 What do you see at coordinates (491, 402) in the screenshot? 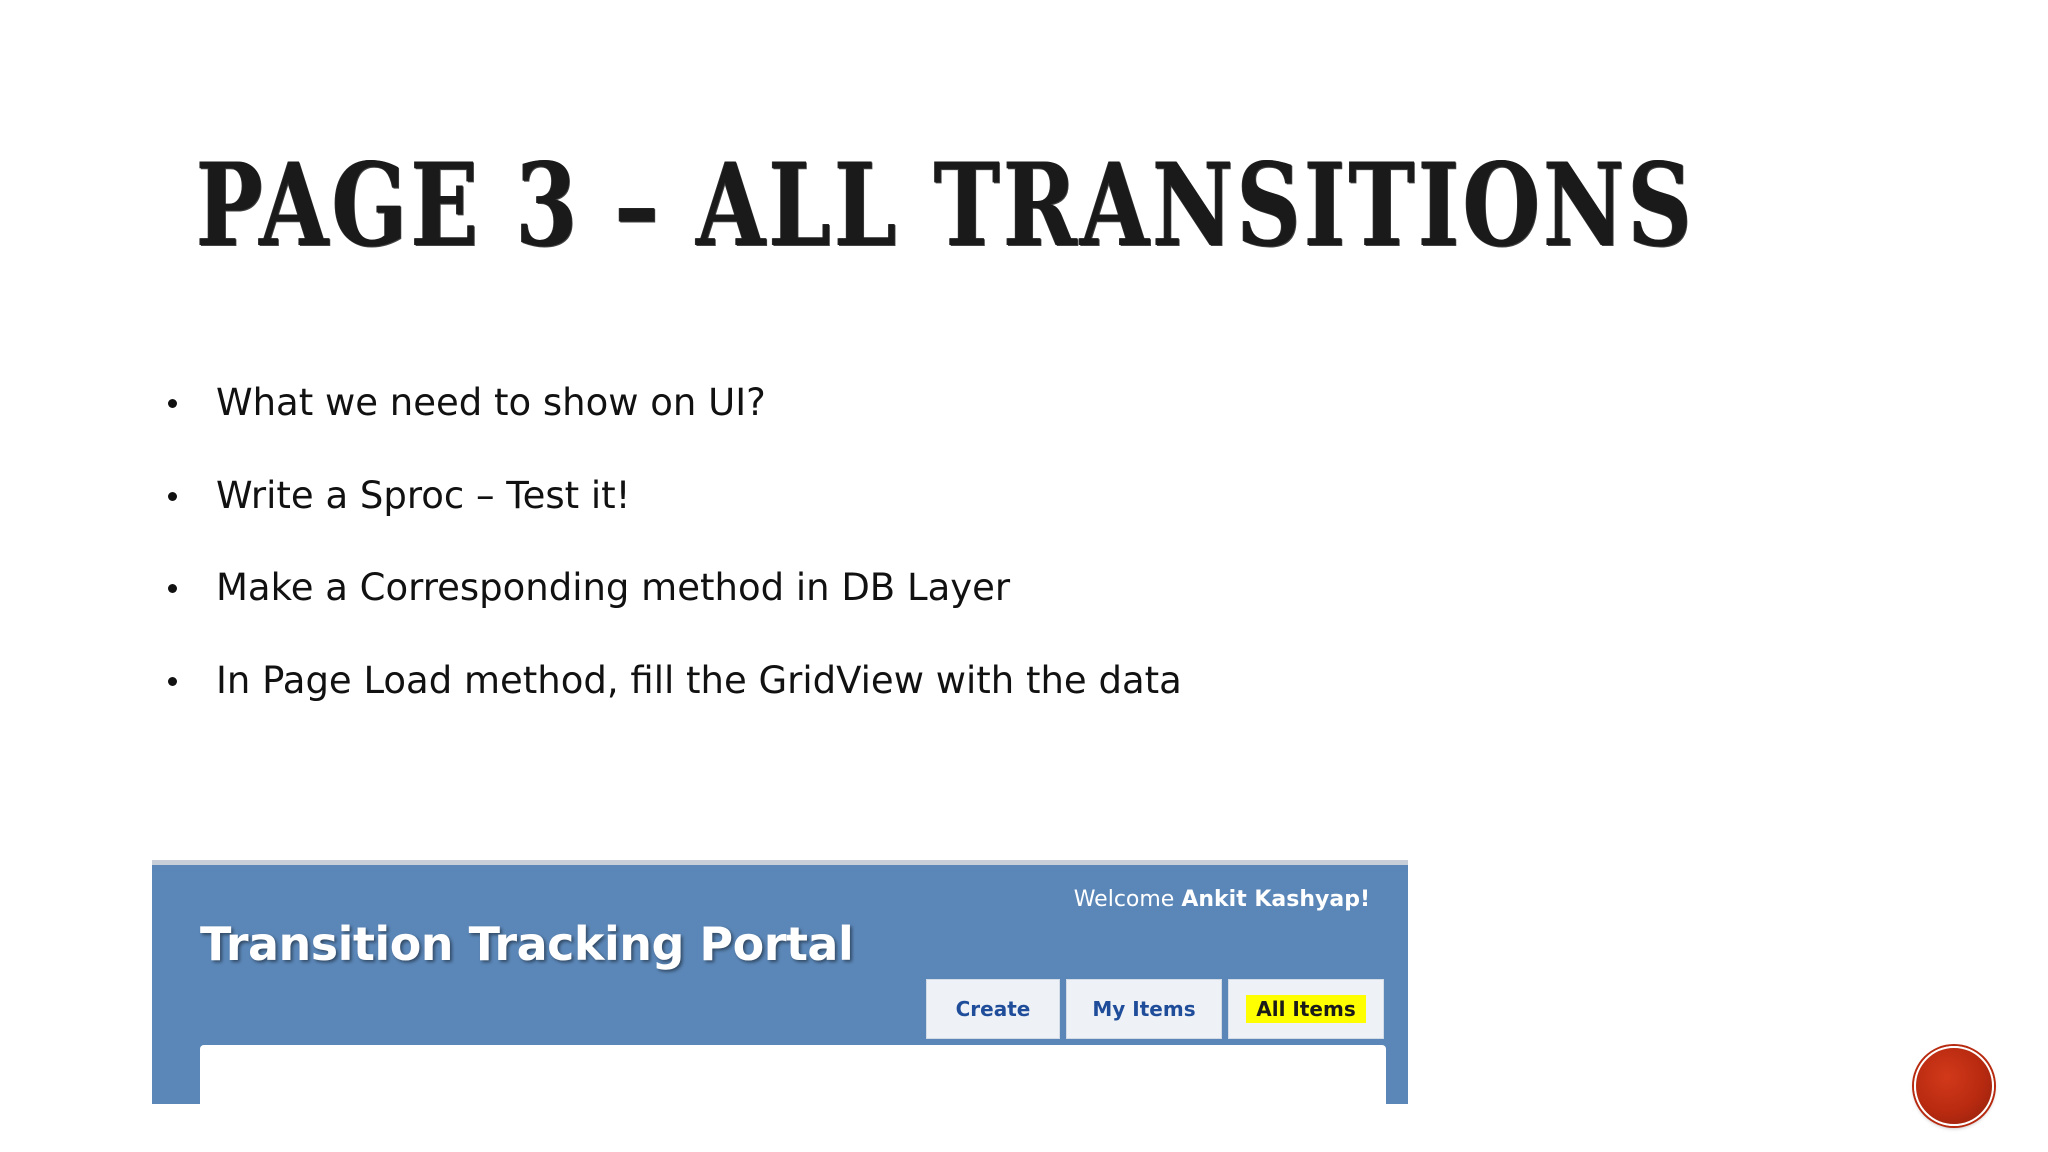
I see `bullet-text: What we need to show on UI?` at bounding box center [491, 402].